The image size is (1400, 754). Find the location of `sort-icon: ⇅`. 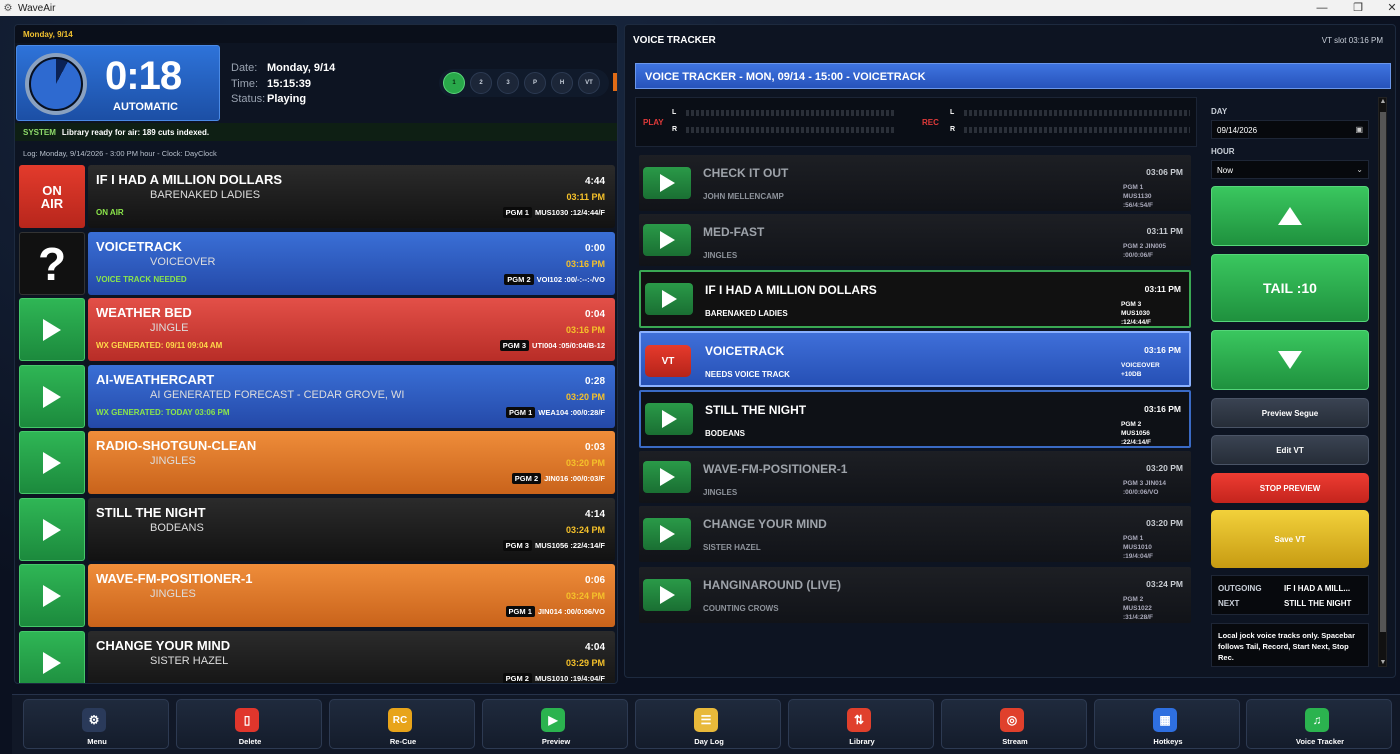

sort-icon: ⇅ is located at coordinates (859, 720).